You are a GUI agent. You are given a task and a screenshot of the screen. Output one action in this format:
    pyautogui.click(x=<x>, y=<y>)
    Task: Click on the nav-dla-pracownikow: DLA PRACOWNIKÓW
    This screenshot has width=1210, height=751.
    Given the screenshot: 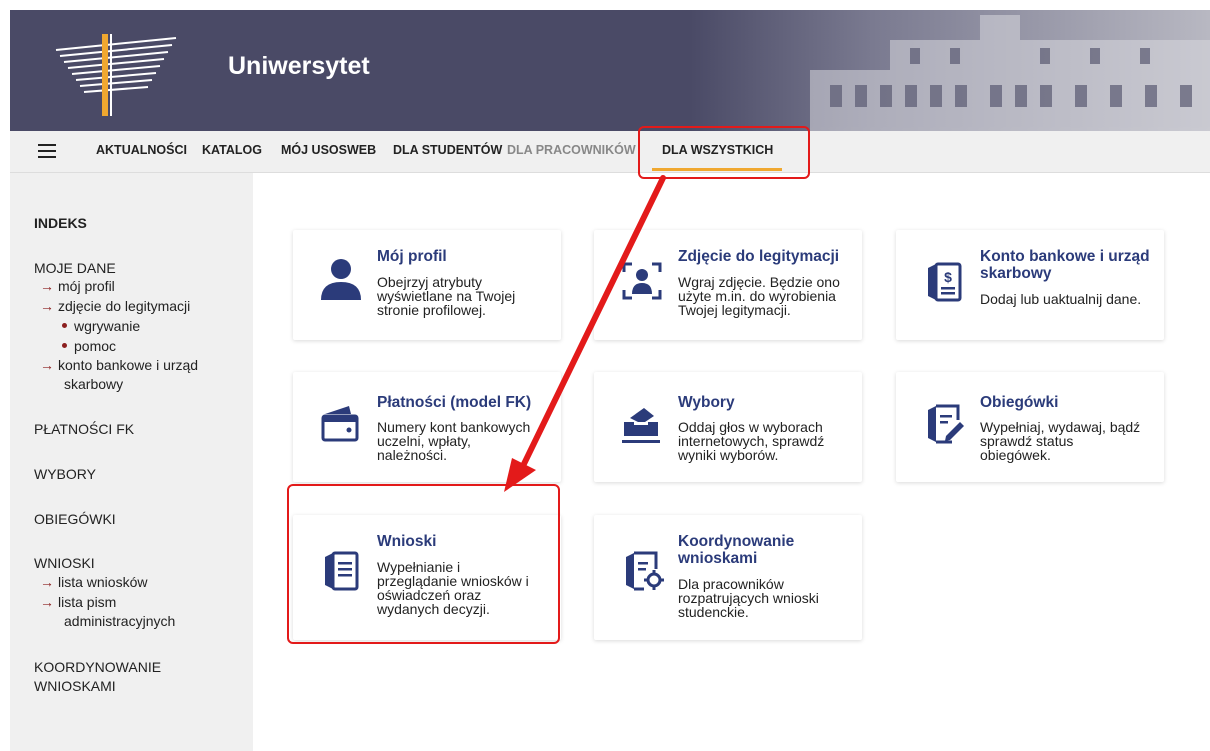 What is the action you would take?
    pyautogui.click(x=571, y=150)
    